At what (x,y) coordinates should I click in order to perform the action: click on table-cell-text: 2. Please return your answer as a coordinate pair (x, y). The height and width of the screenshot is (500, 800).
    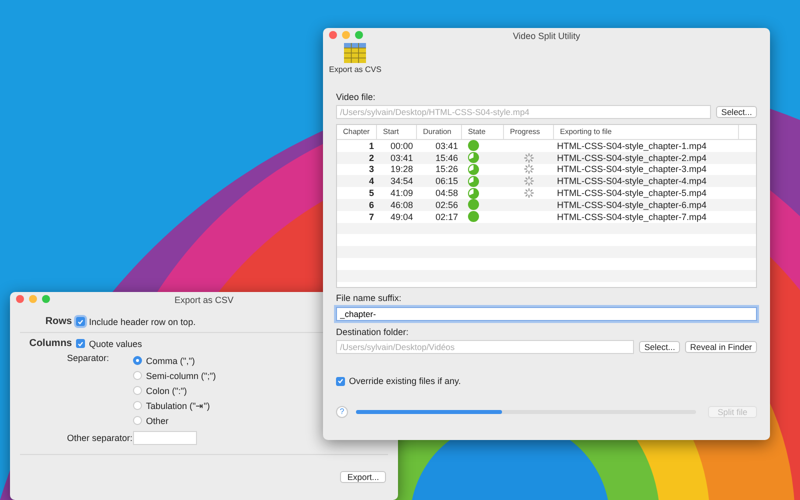
    Looking at the image, I should click on (371, 157).